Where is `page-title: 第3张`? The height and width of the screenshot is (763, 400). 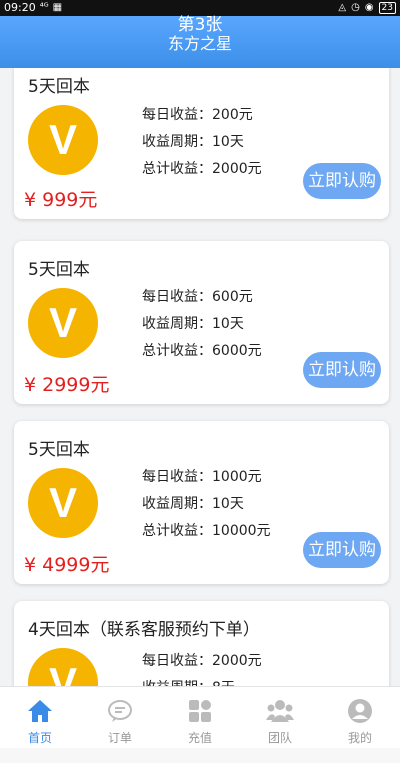
page-title: 第3张 is located at coordinates (200, 25).